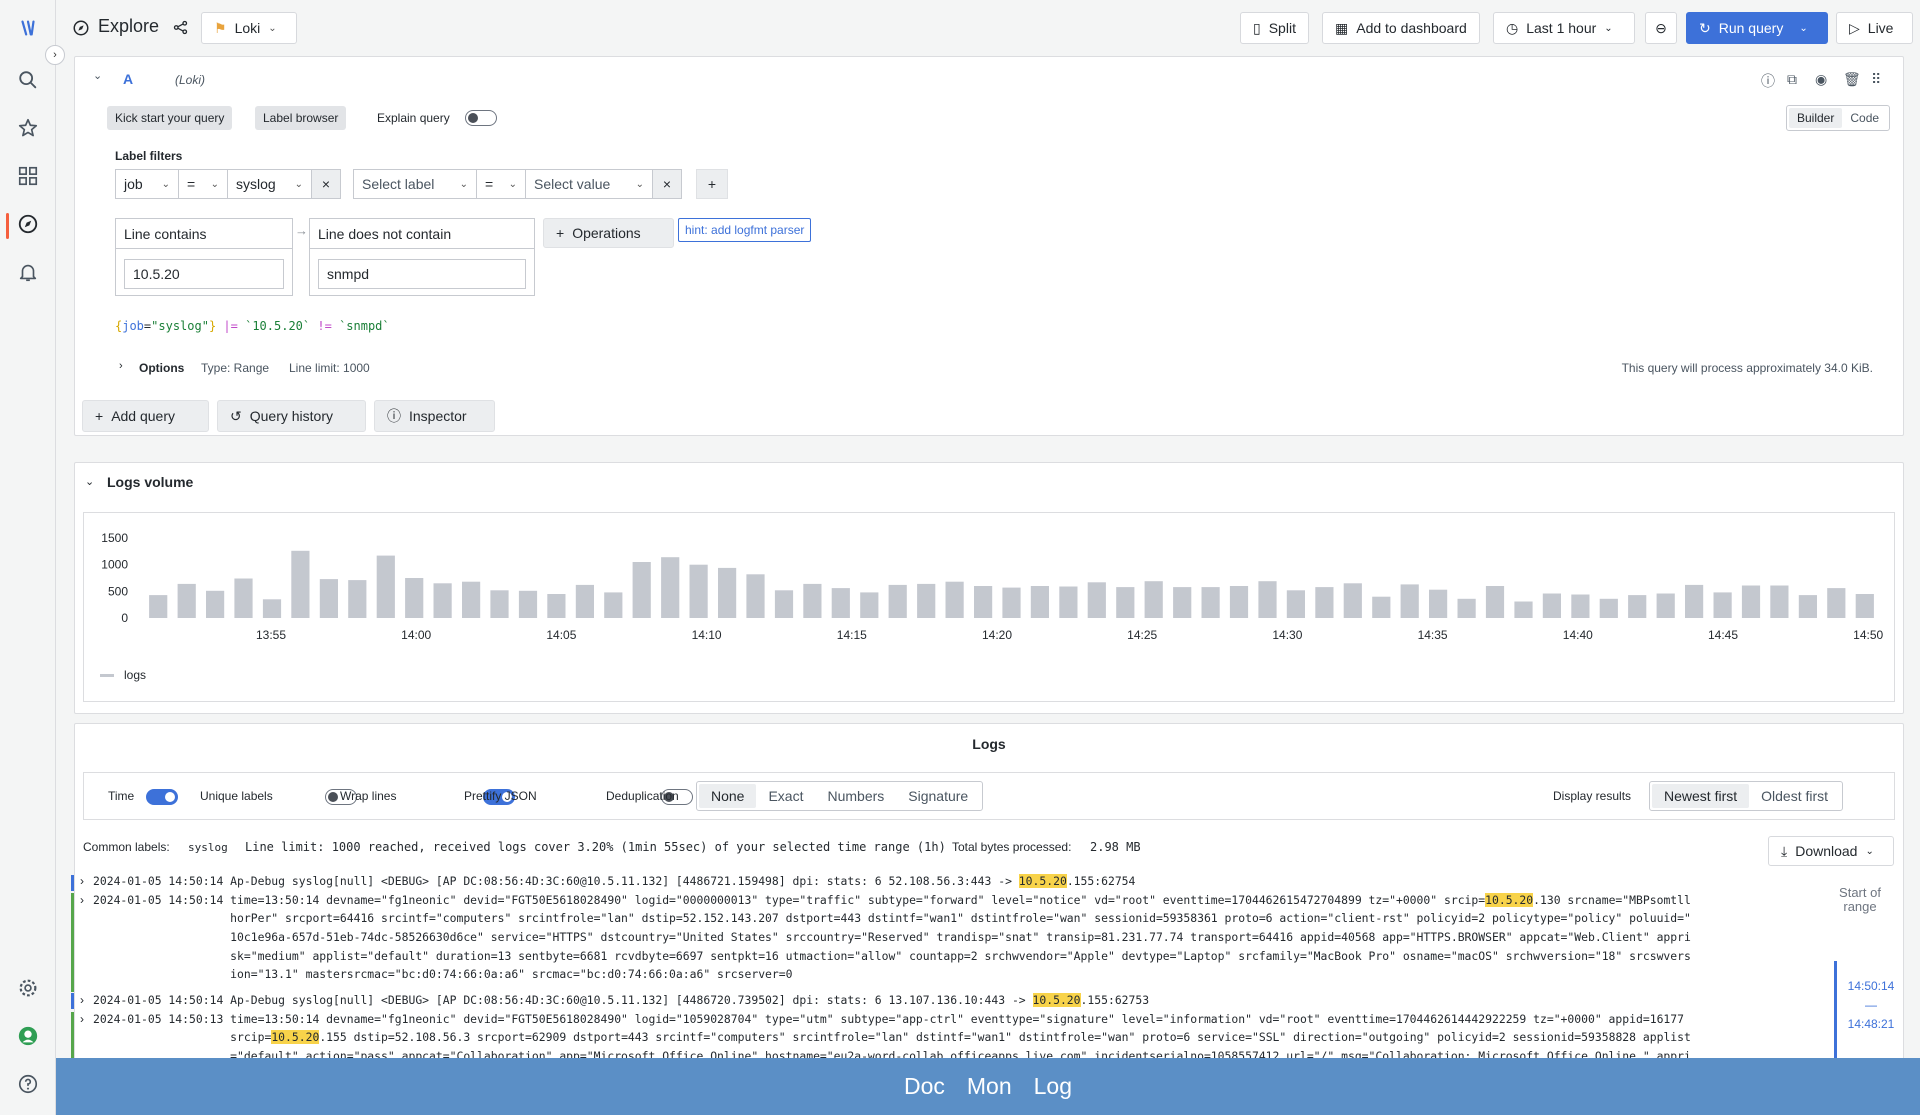 Image resolution: width=1920 pixels, height=1115 pixels. What do you see at coordinates (1816, 118) in the screenshot?
I see `builder-mode-button: Builder` at bounding box center [1816, 118].